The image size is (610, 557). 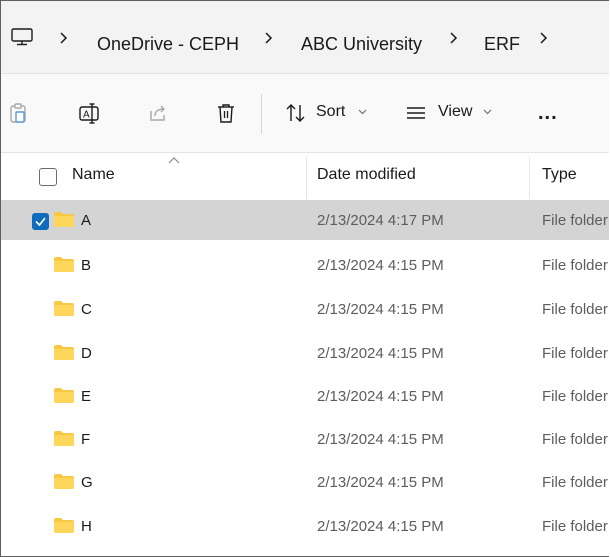 I want to click on svg-text: A, so click(x=86, y=115).